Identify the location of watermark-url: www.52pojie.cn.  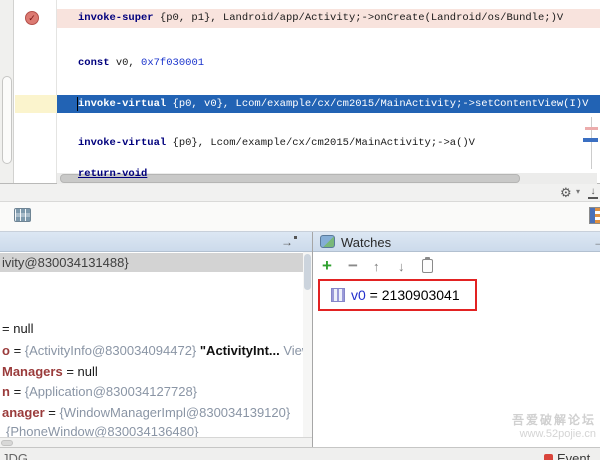
(557, 434).